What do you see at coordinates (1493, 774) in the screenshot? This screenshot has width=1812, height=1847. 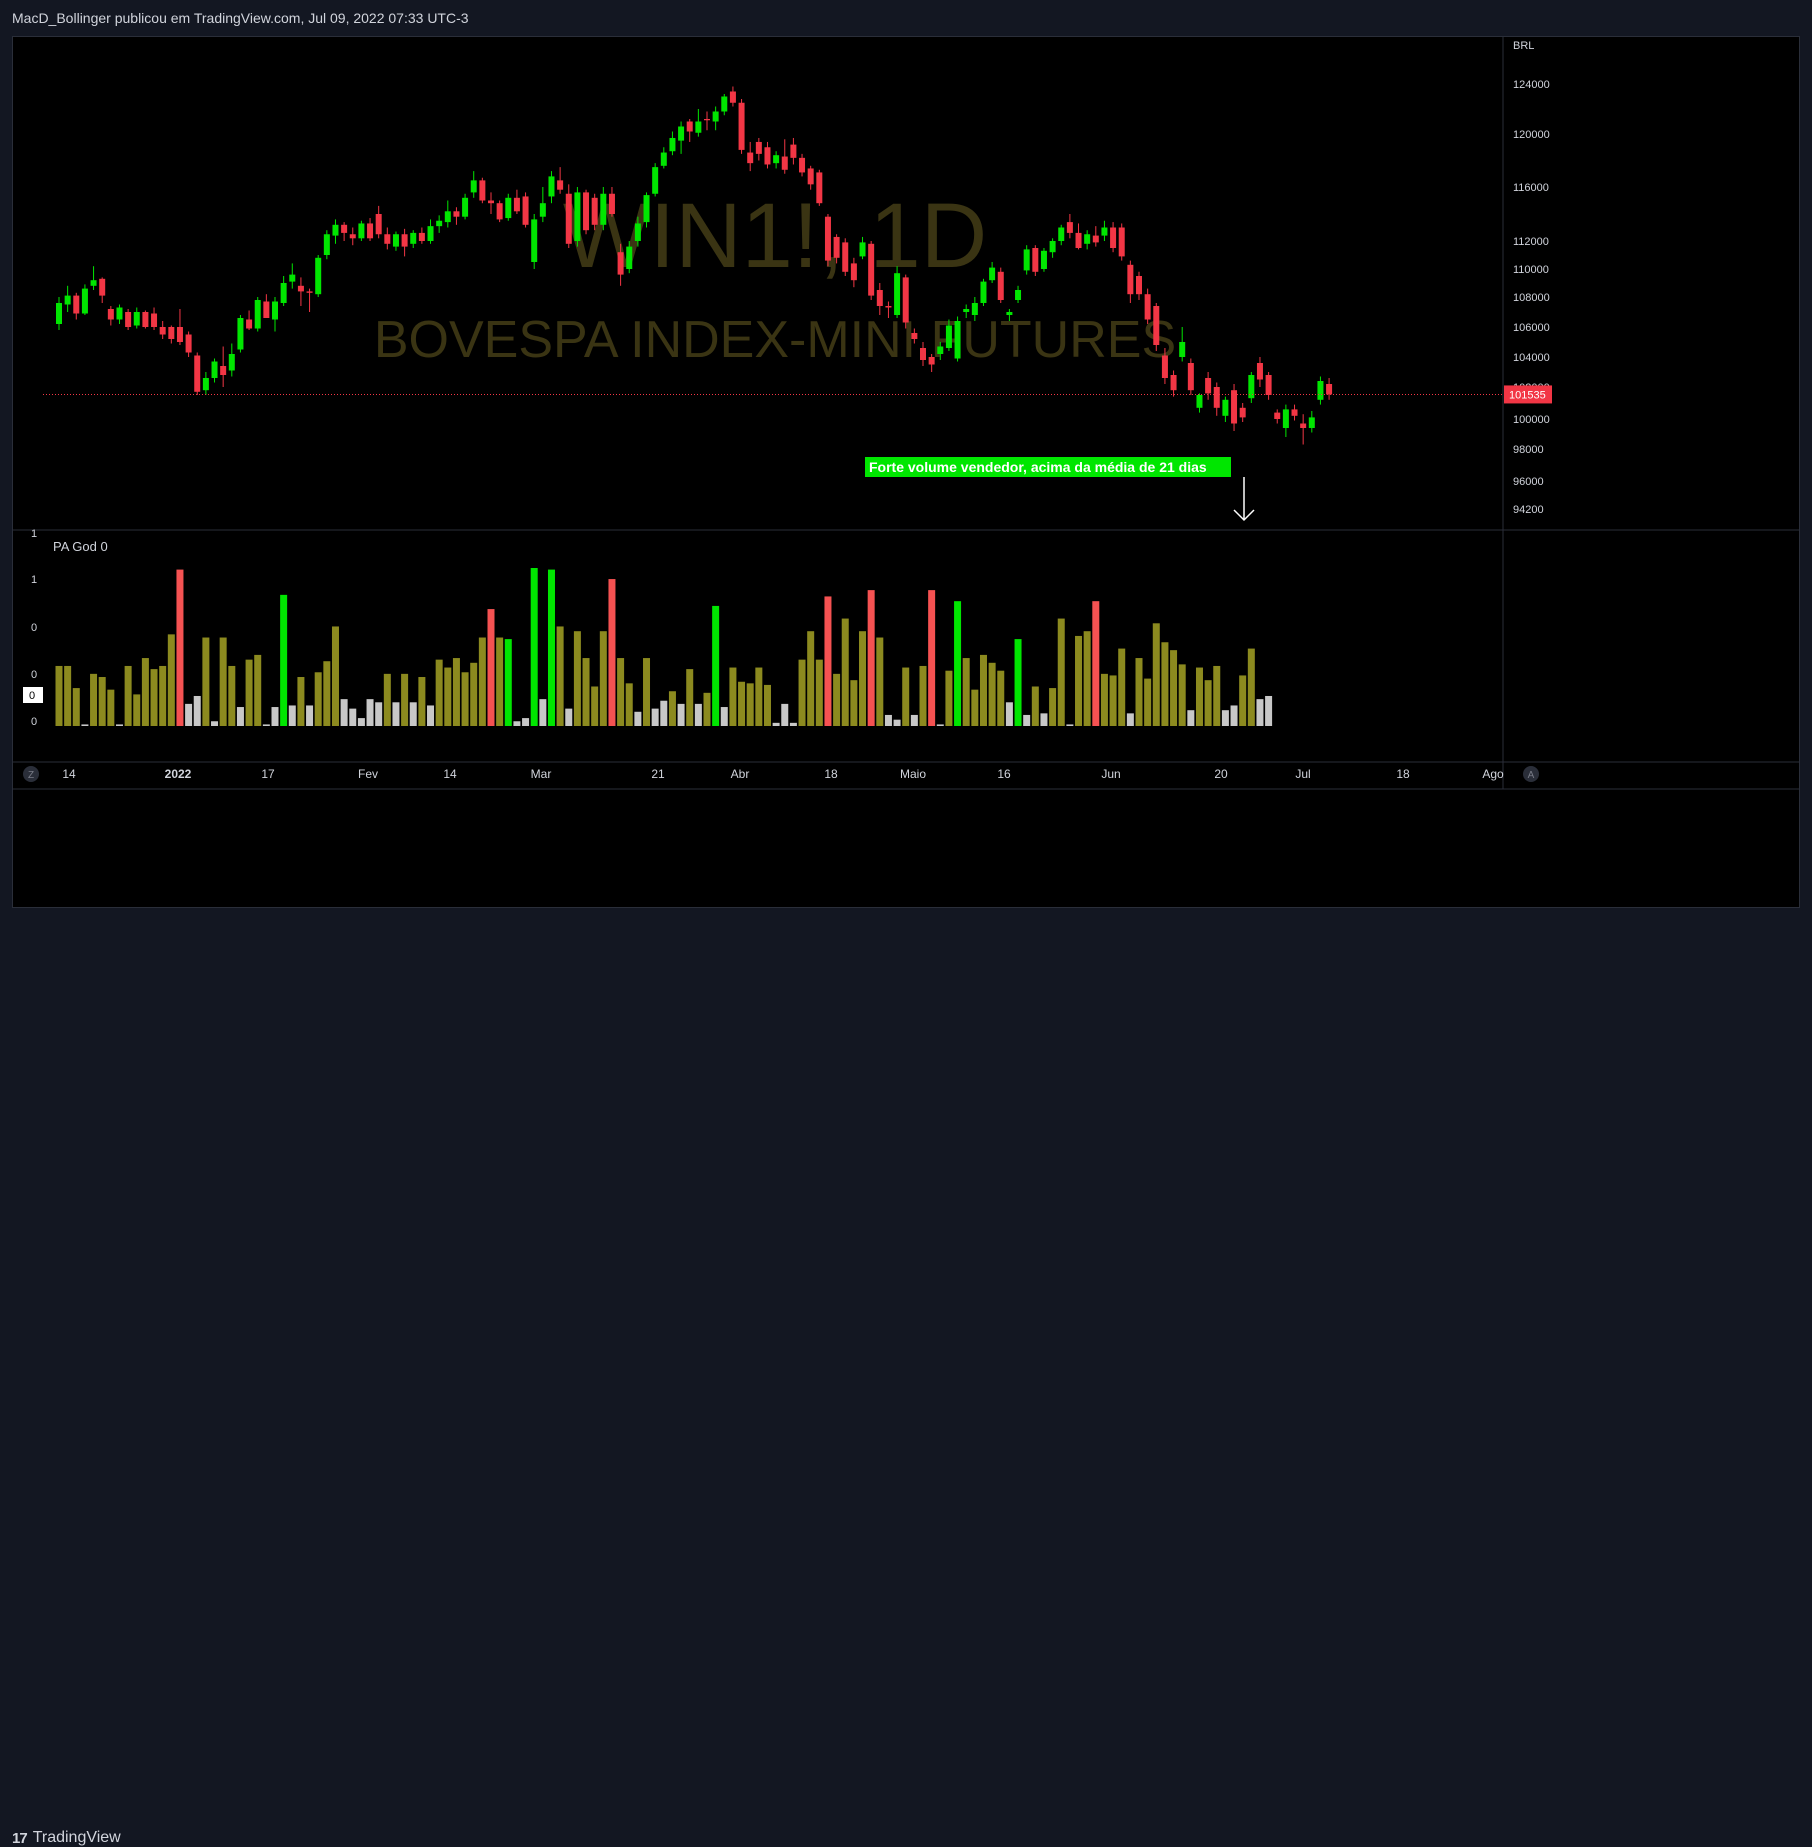 I see `time-tick-label: Ago` at bounding box center [1493, 774].